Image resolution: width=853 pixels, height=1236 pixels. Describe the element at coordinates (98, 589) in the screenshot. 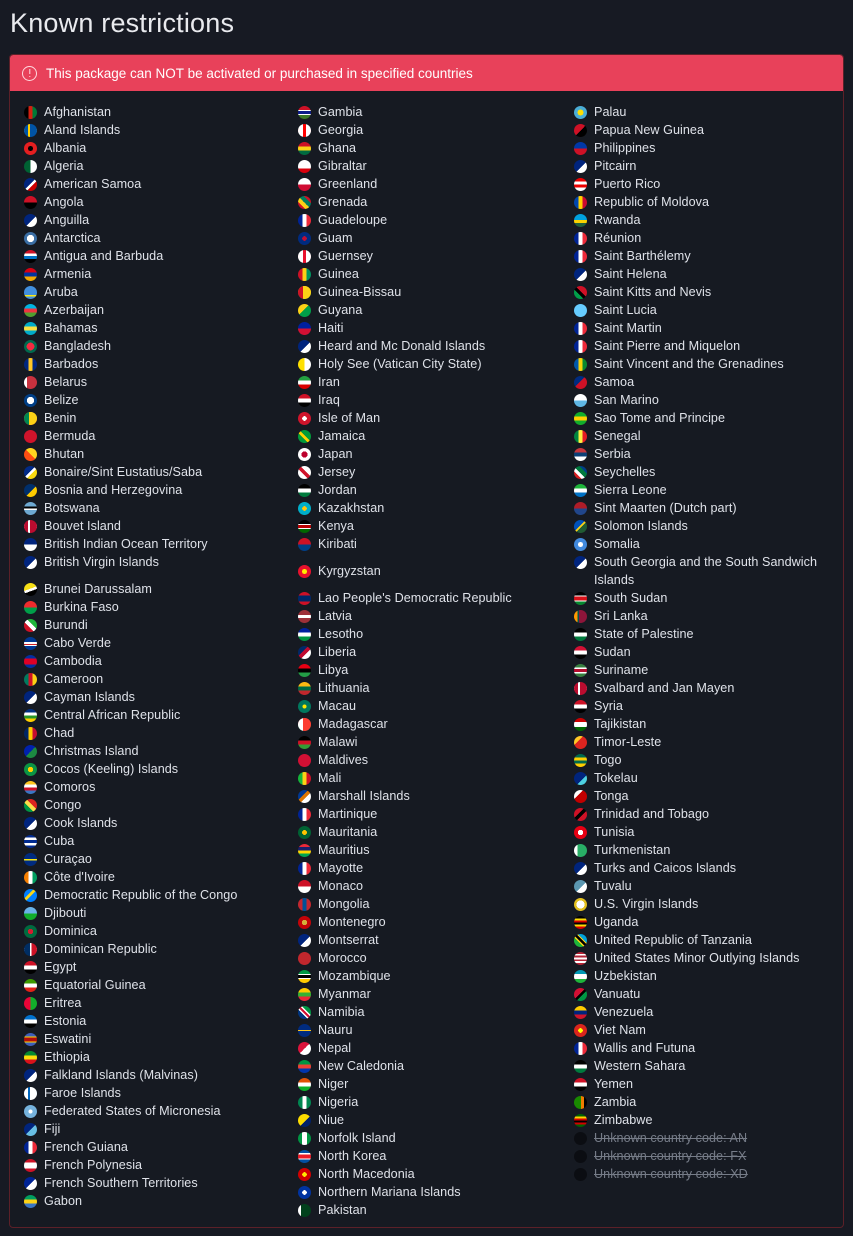

I see `country-name: Brunei Darussalam` at that location.